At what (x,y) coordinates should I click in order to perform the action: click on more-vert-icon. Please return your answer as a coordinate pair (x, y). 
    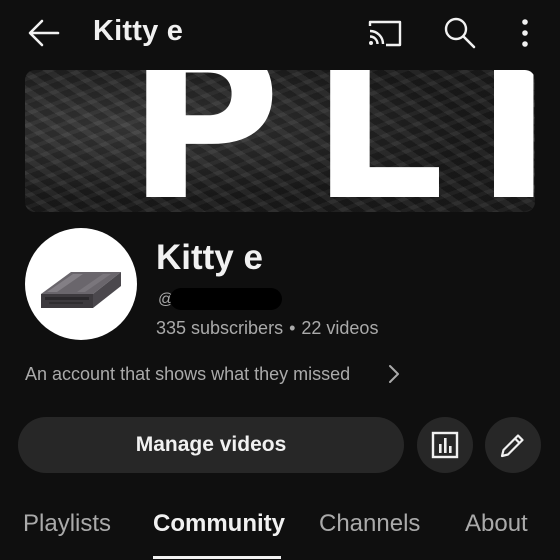
    Looking at the image, I should click on (525, 33).